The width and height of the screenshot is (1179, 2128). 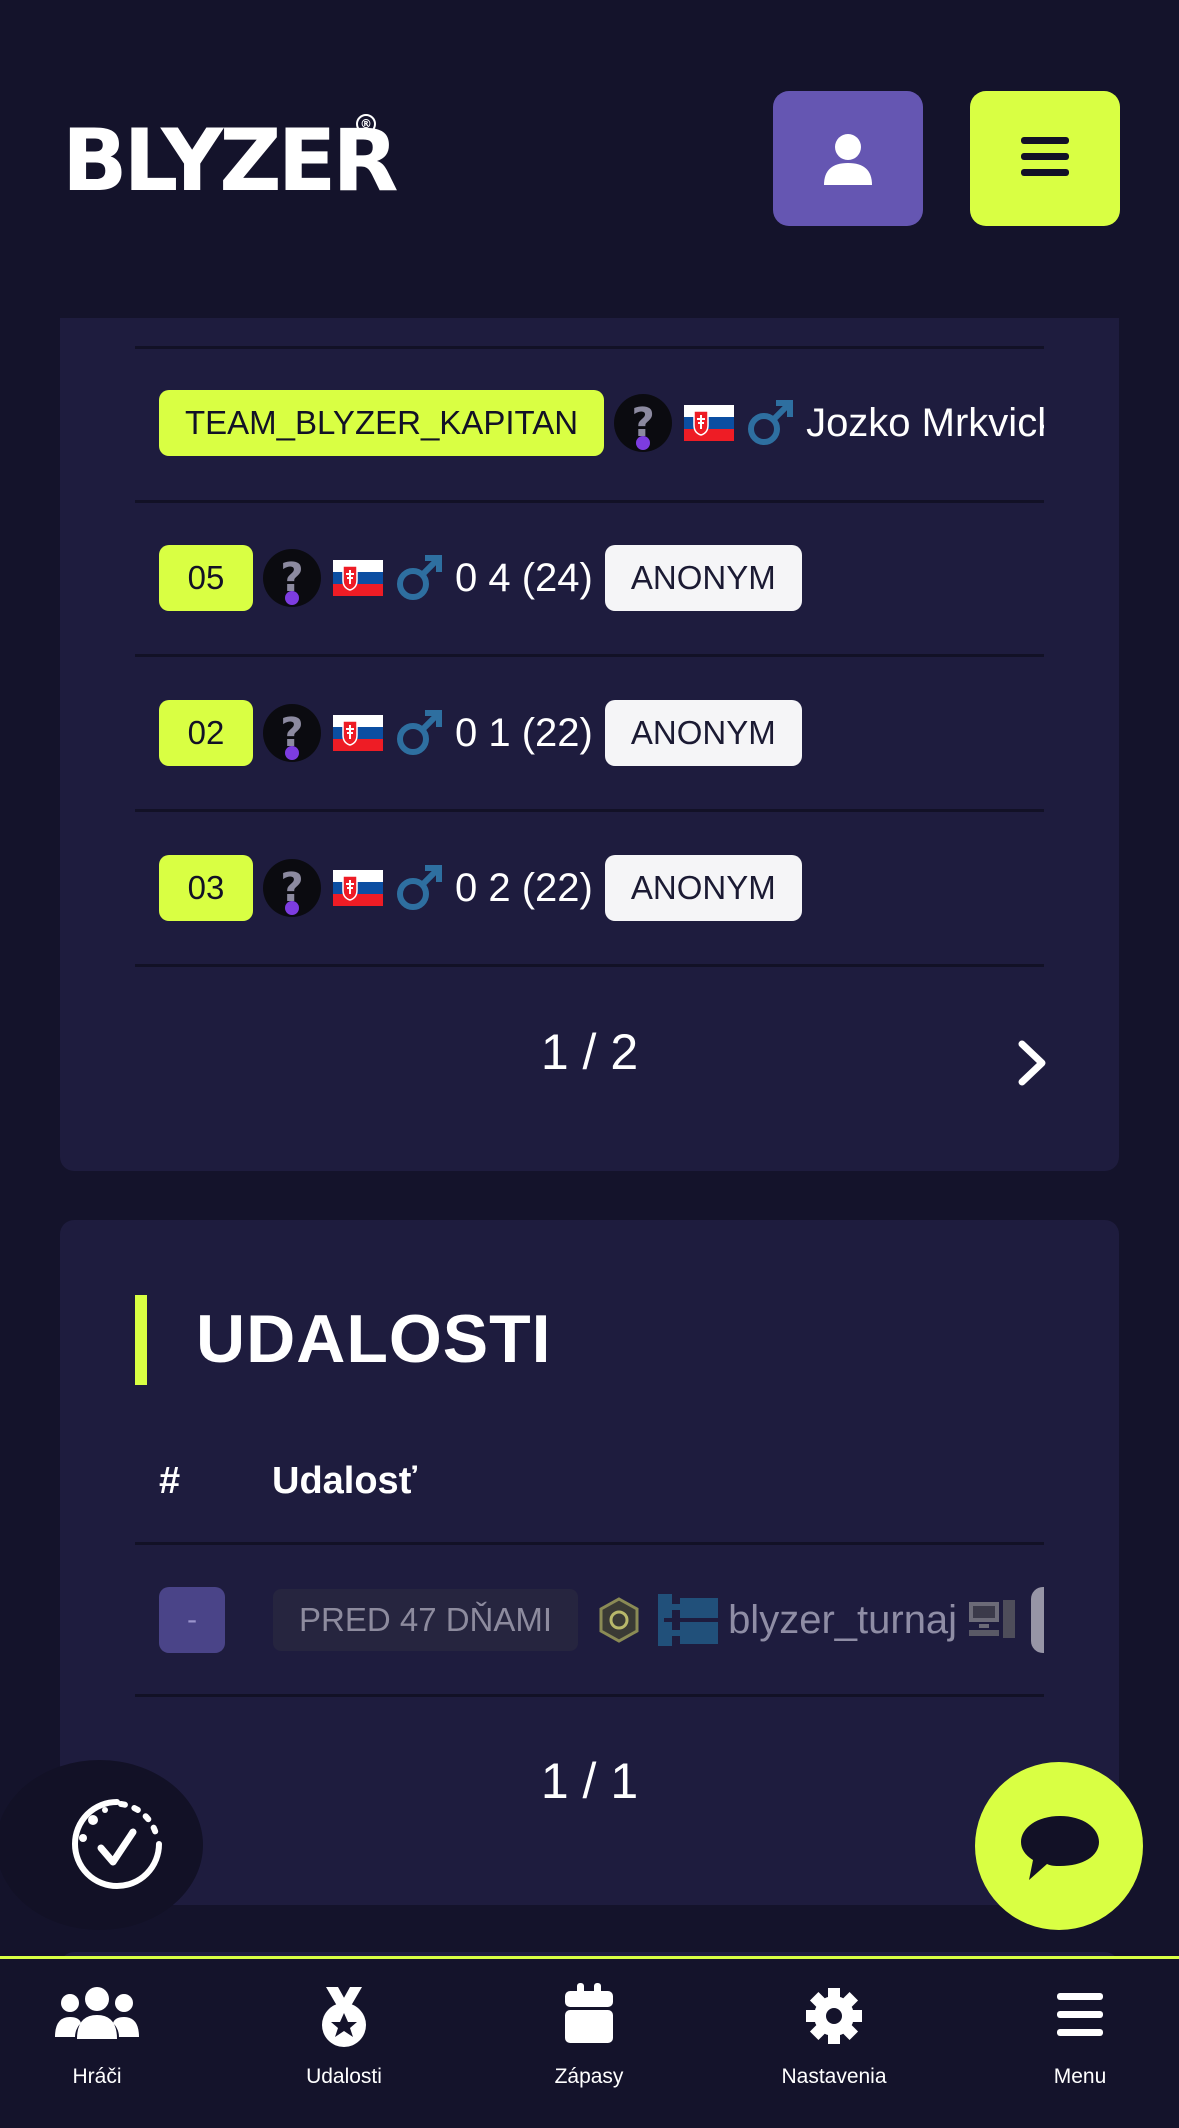 I want to click on cookie-icon, so click(x=117, y=1844).